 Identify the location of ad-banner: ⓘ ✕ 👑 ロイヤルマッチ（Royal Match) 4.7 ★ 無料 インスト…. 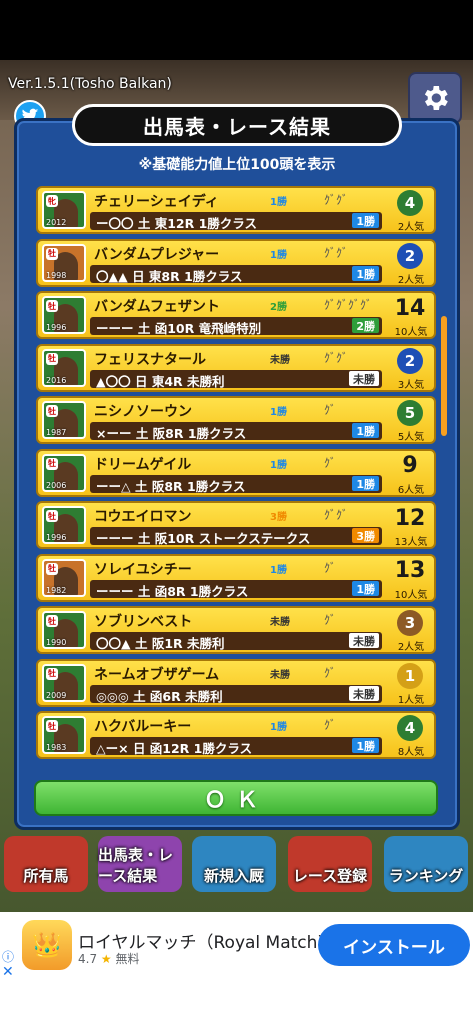
(236, 968).